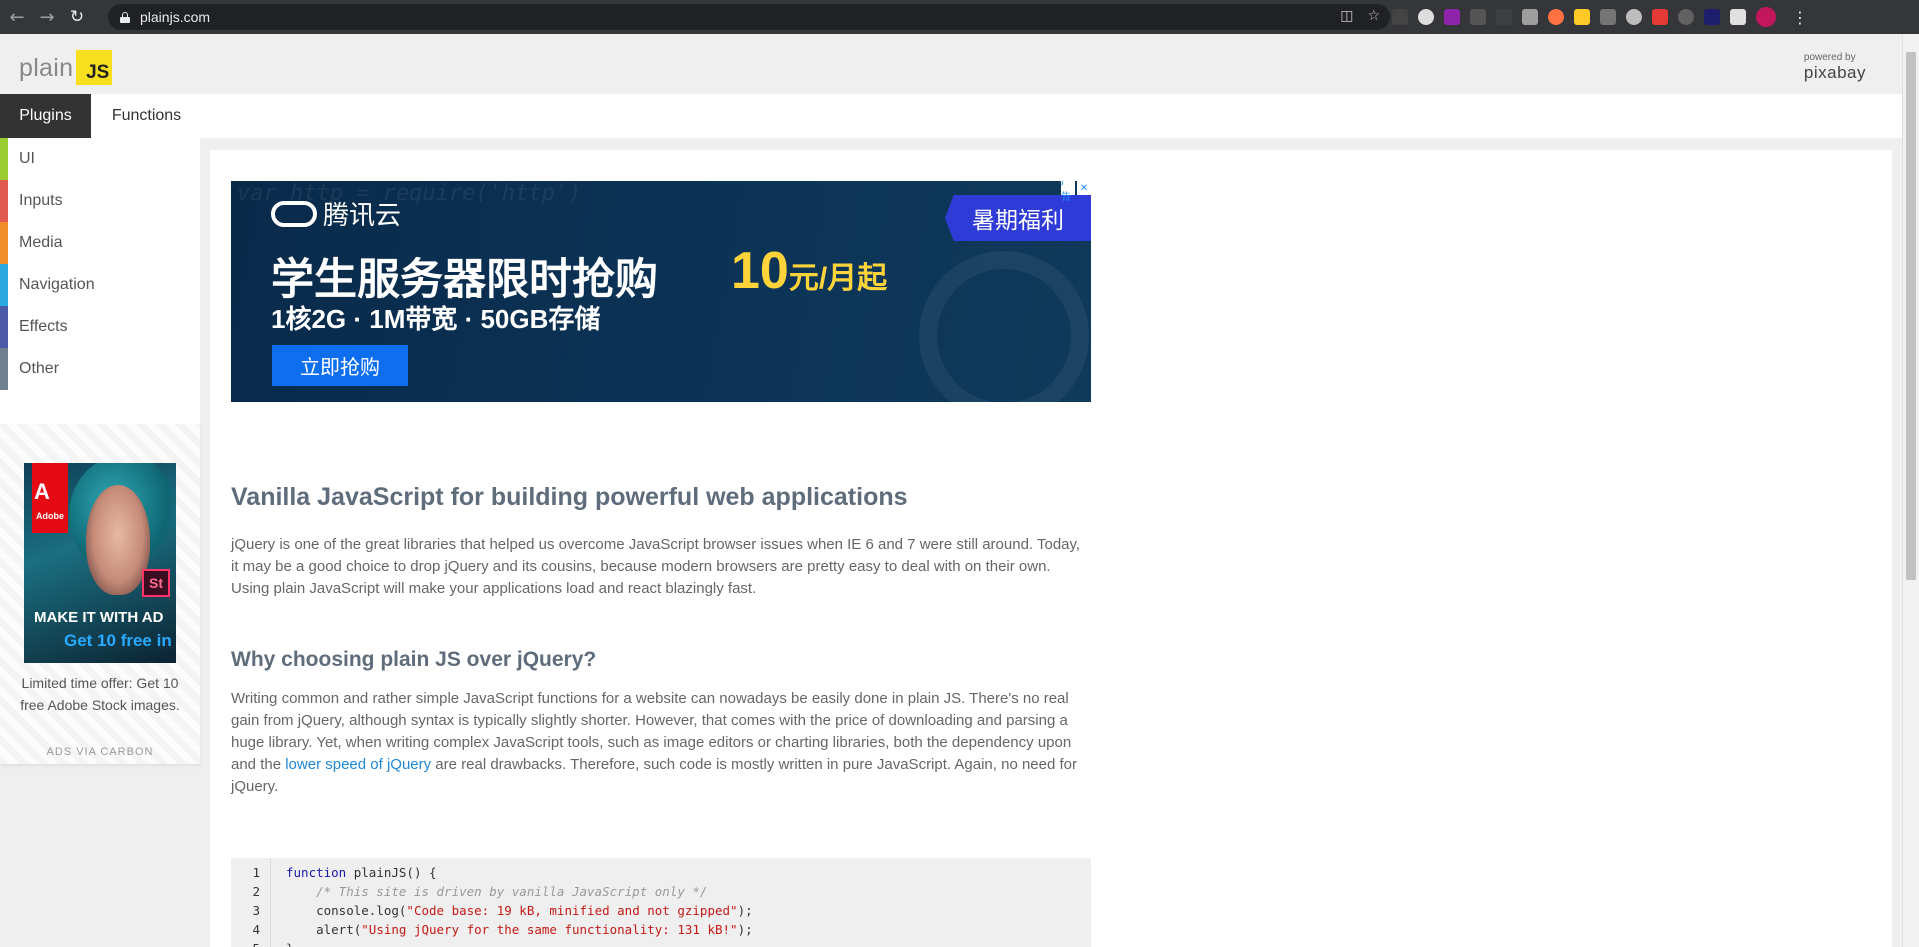 The height and width of the screenshot is (947, 1919). What do you see at coordinates (1911, 316) in the screenshot?
I see `scrollbar-thumb` at bounding box center [1911, 316].